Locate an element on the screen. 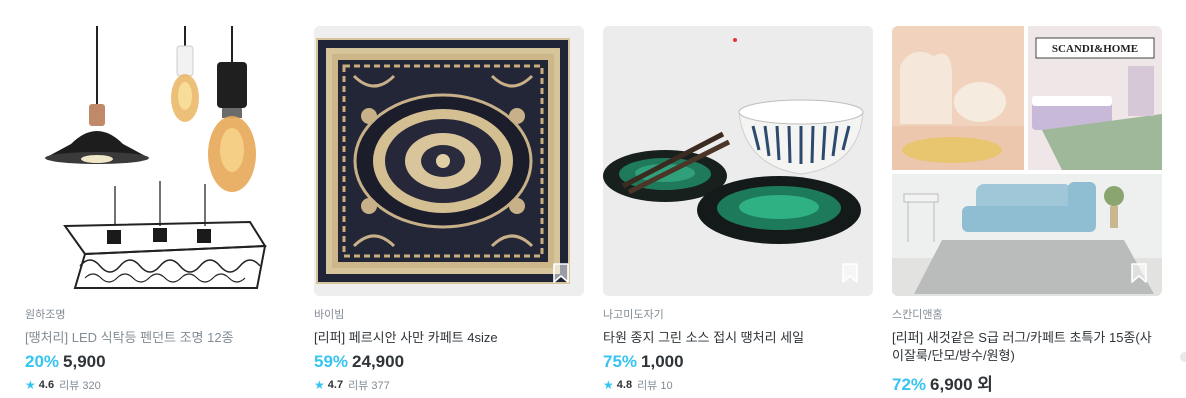 The image size is (1186, 398). price-row: 72% 6,900 외 is located at coordinates (1027, 382).